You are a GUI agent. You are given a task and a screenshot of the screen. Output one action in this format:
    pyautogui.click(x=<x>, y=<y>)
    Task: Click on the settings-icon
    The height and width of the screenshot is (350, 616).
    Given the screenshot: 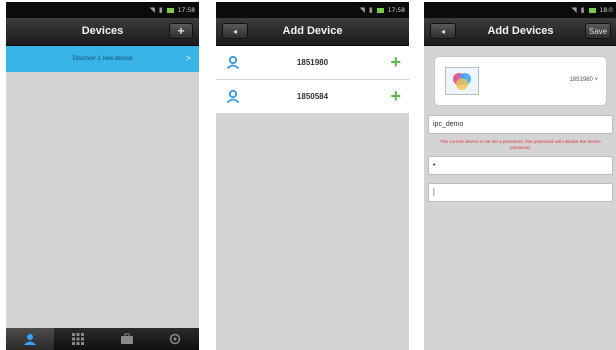 What is the action you would take?
    pyautogui.click(x=175, y=339)
    